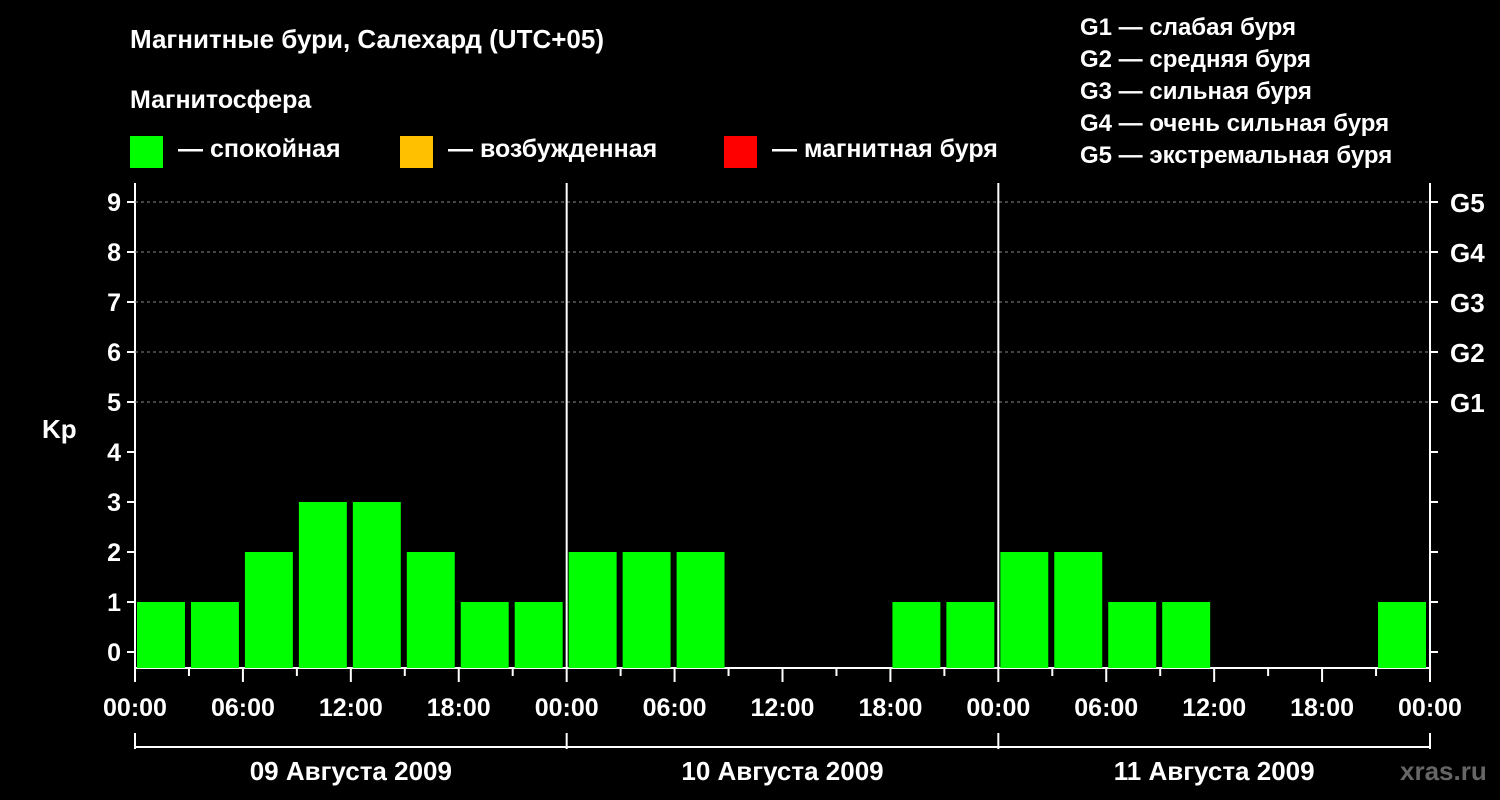 The width and height of the screenshot is (1500, 800). Describe the element at coordinates (885, 149) in the screenshot. I see `legend-label-storm: — магнитная буря` at that location.